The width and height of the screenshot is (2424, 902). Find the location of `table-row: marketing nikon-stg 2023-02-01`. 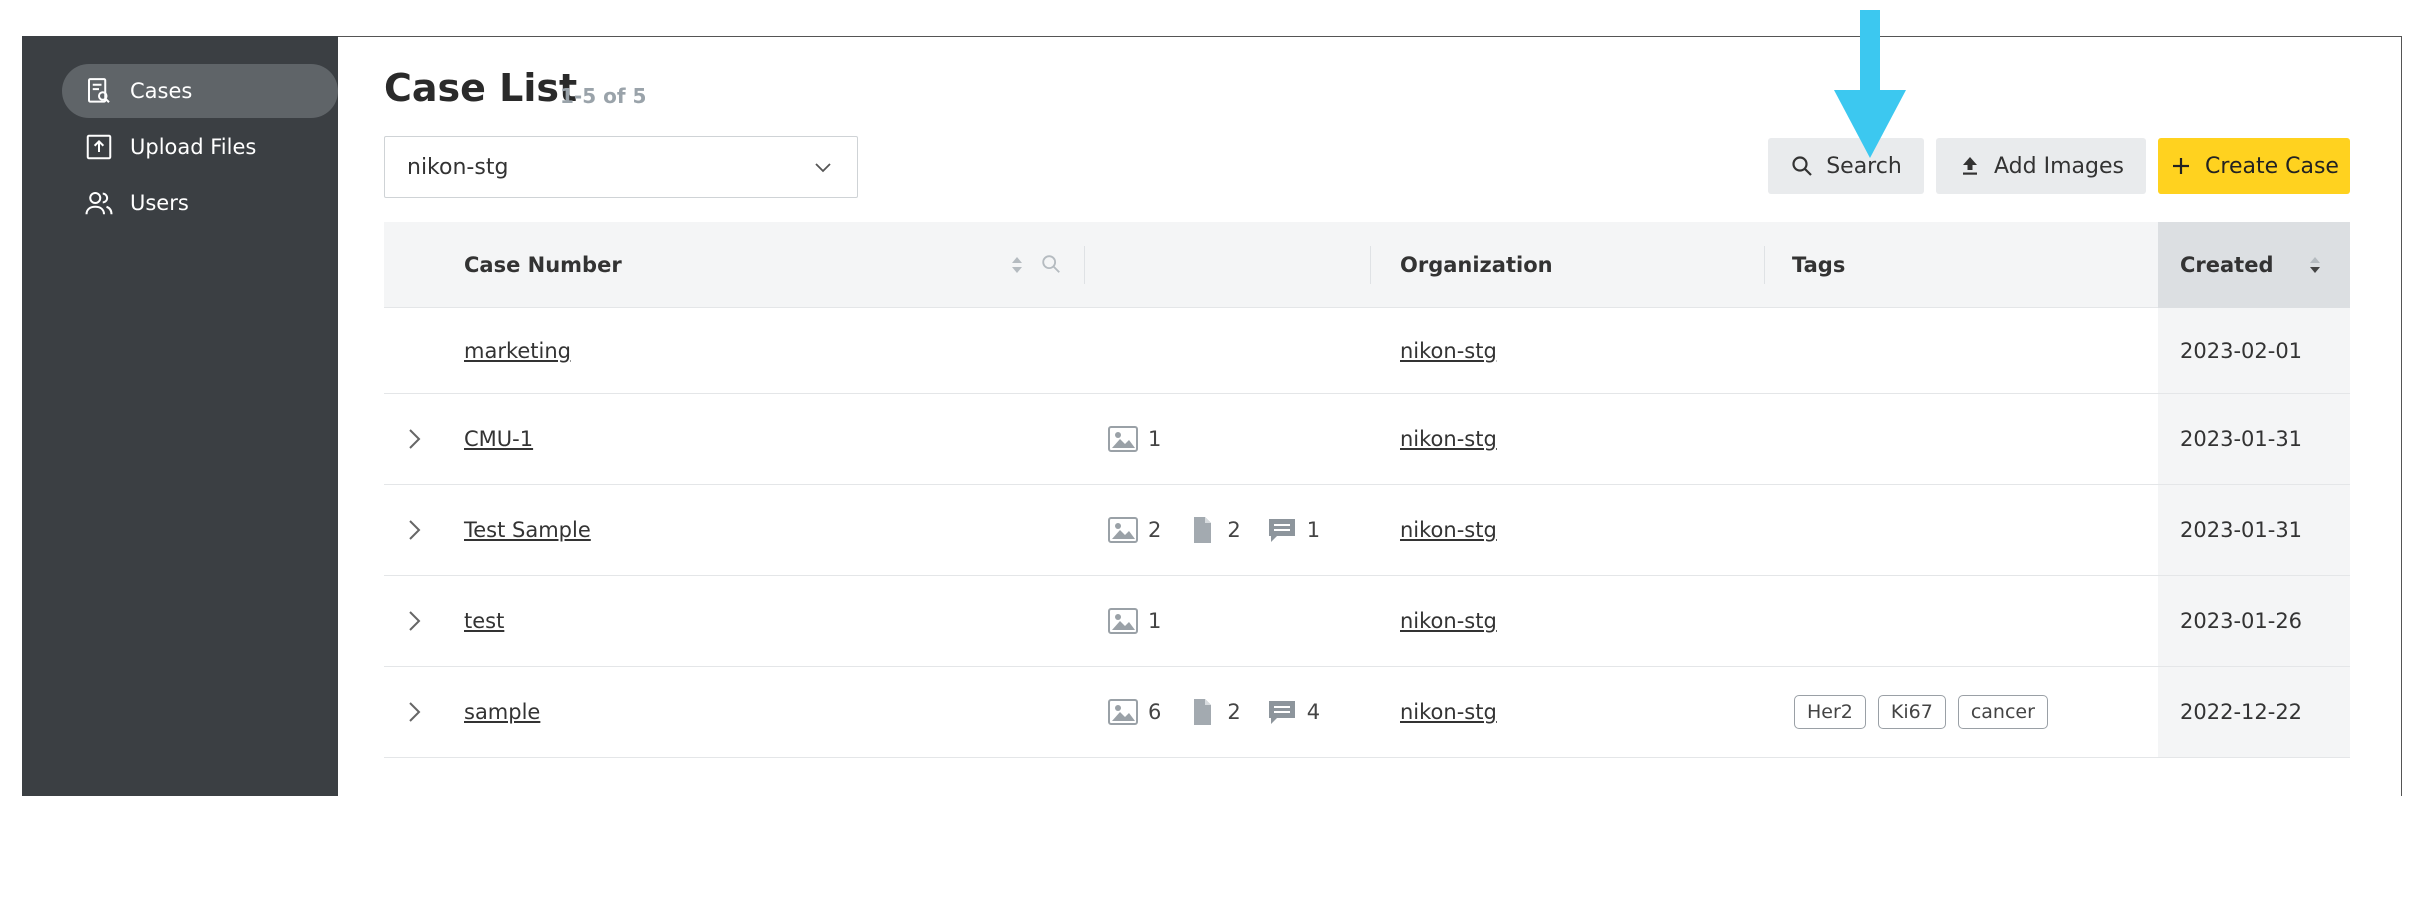

table-row: marketing nikon-stg 2023-02-01 is located at coordinates (1367, 351).